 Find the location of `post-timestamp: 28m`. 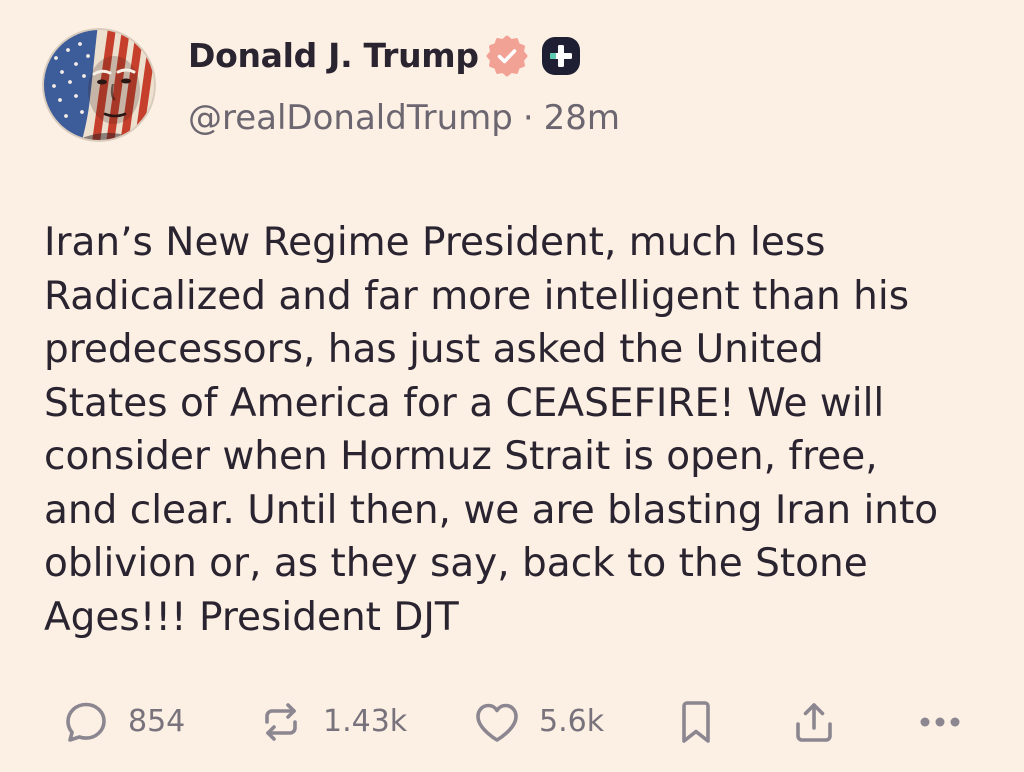

post-timestamp: 28m is located at coordinates (582, 118).